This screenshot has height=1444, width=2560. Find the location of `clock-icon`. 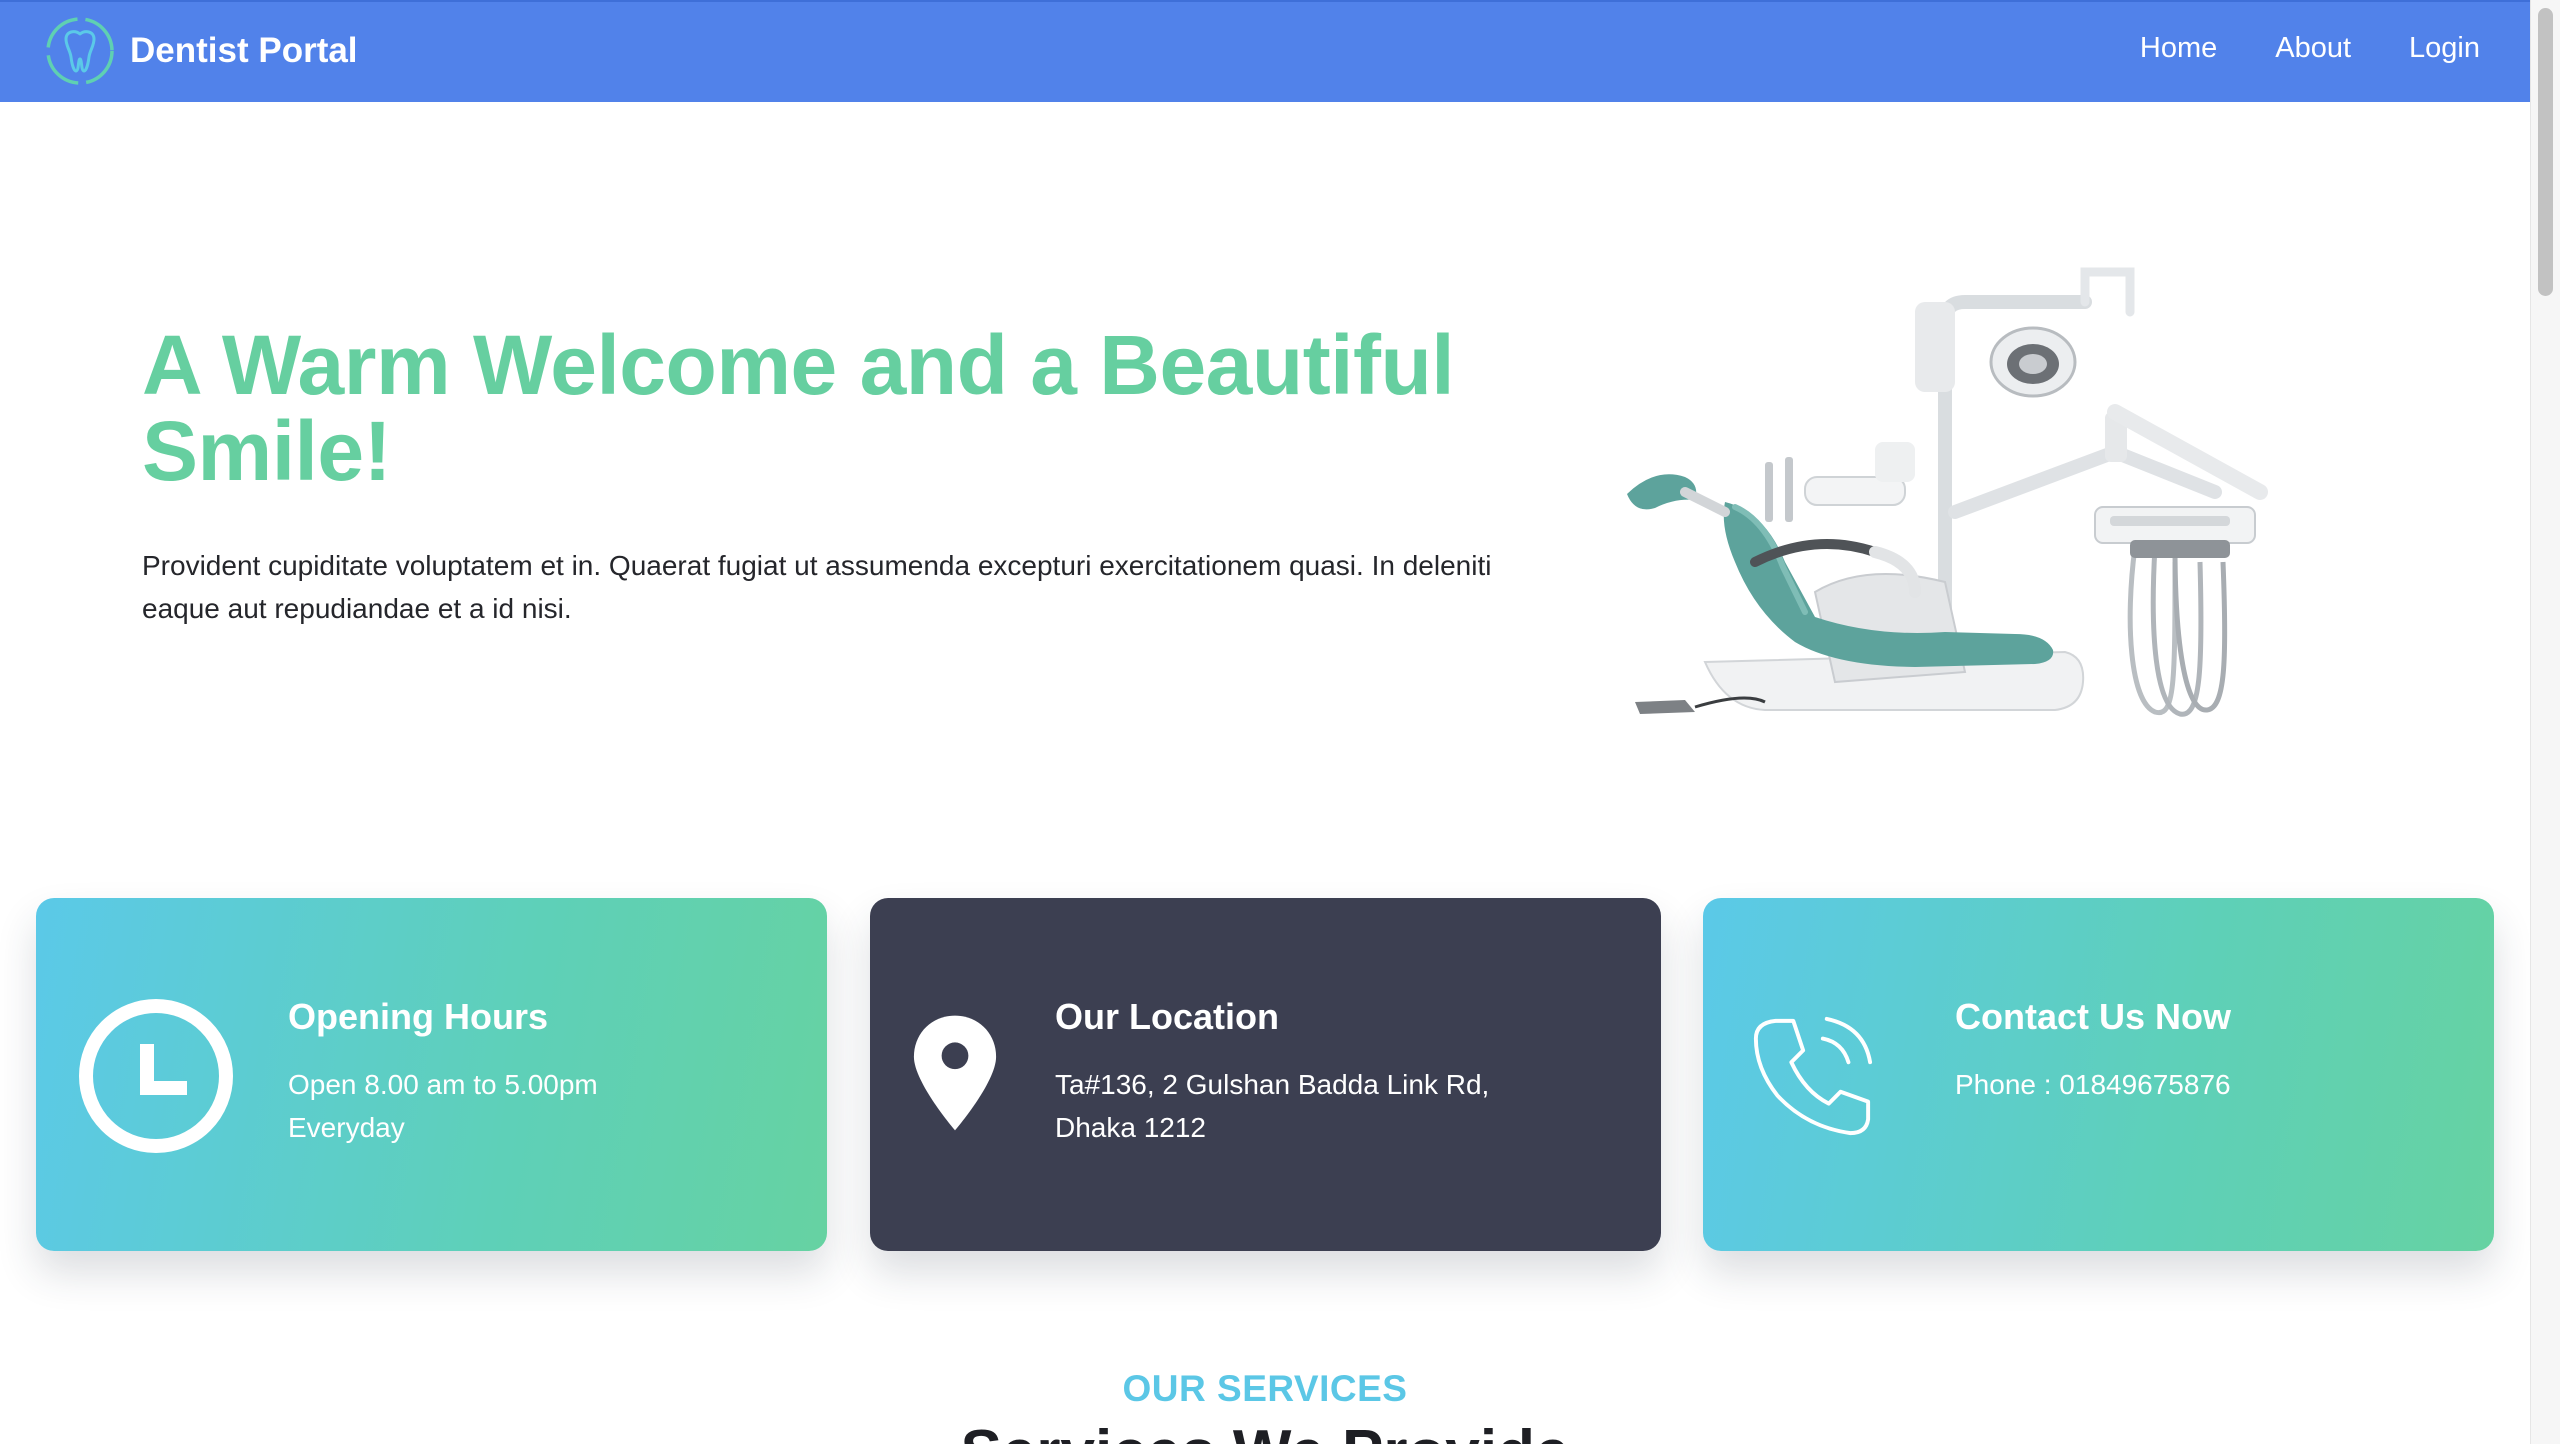

clock-icon is located at coordinates (156, 1076).